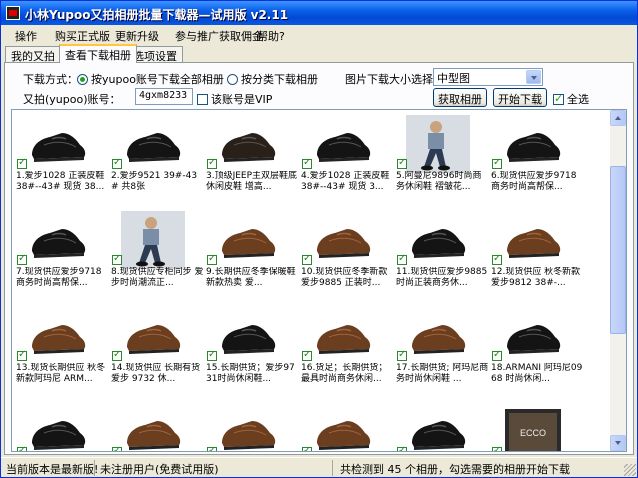 This screenshot has width=638, height=478. What do you see at coordinates (455, 469) in the screenshot?
I see `status-album-count: 共检测到 45 个相册，勾选需要的相册开始下载` at bounding box center [455, 469].